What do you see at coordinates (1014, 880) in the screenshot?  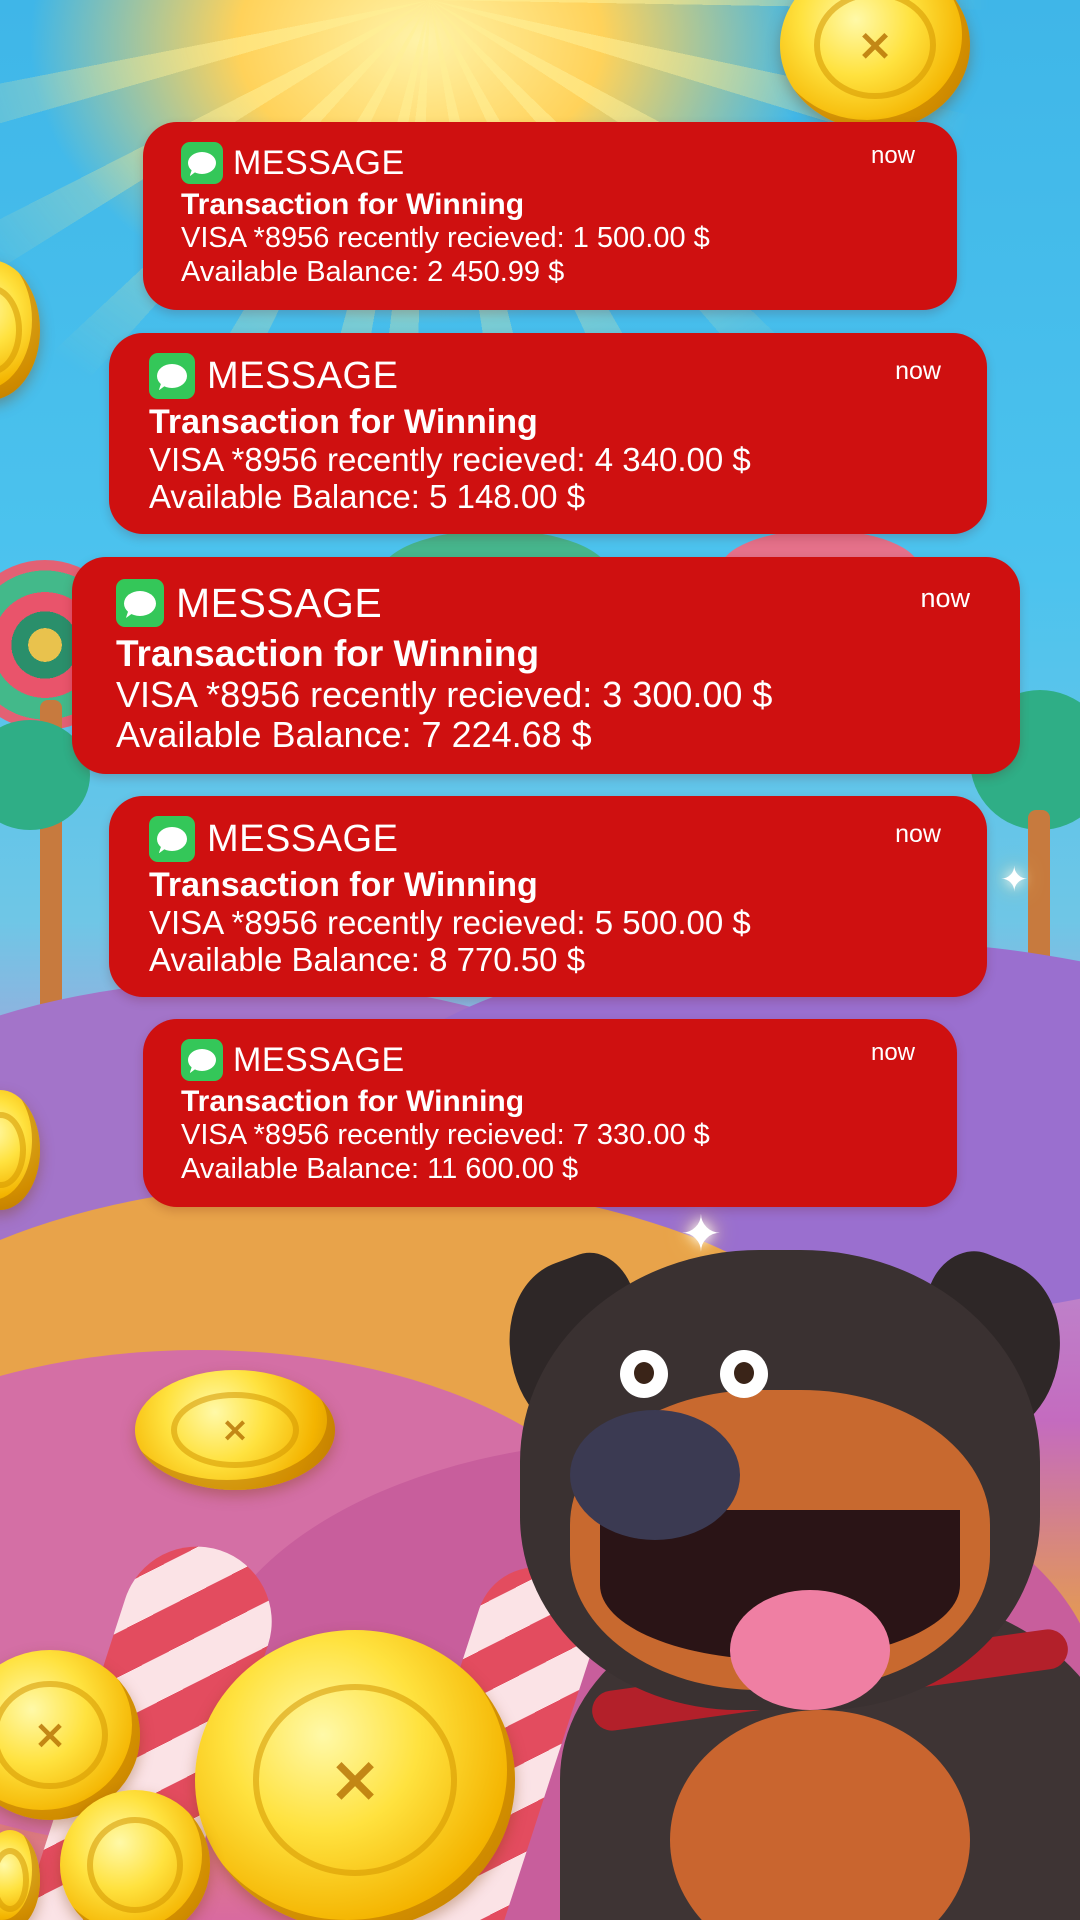 I see `sparkle-icon: ✦` at bounding box center [1014, 880].